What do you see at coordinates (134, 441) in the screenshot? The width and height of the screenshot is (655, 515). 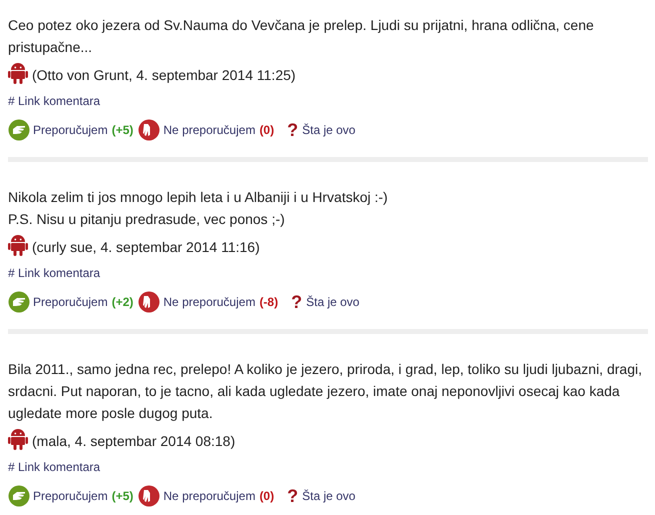 I see `comment-author-date: (mala, 4. septembar 2014 08:18)` at bounding box center [134, 441].